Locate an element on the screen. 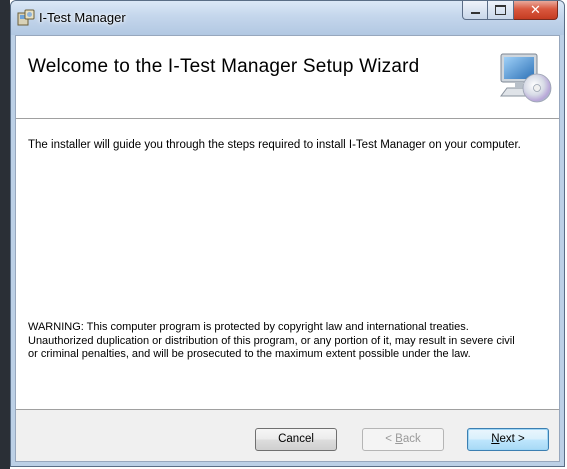  desktop-background is located at coordinates (5, 234).